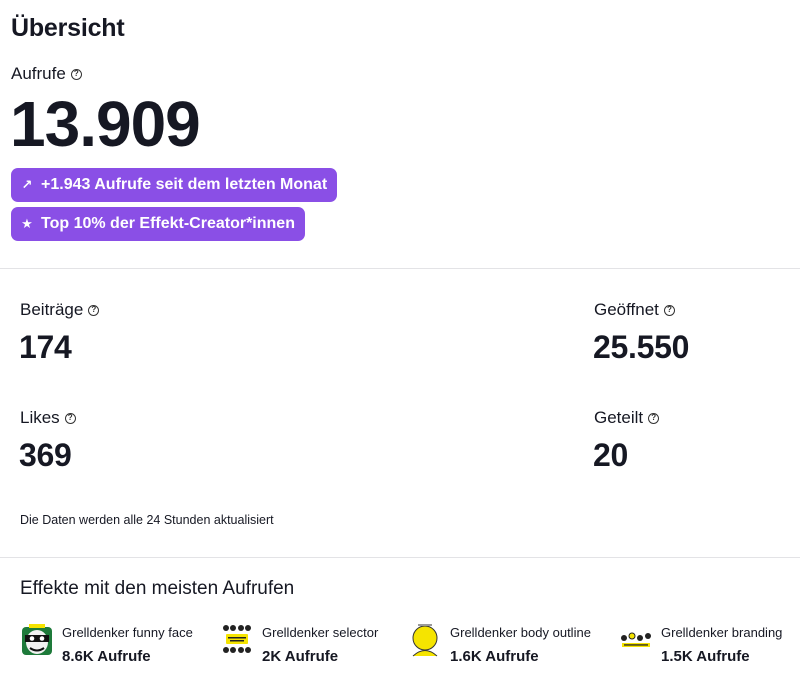 The height and width of the screenshot is (682, 800). What do you see at coordinates (300, 656) in the screenshot?
I see `effect-views: 2K Aufrufe` at bounding box center [300, 656].